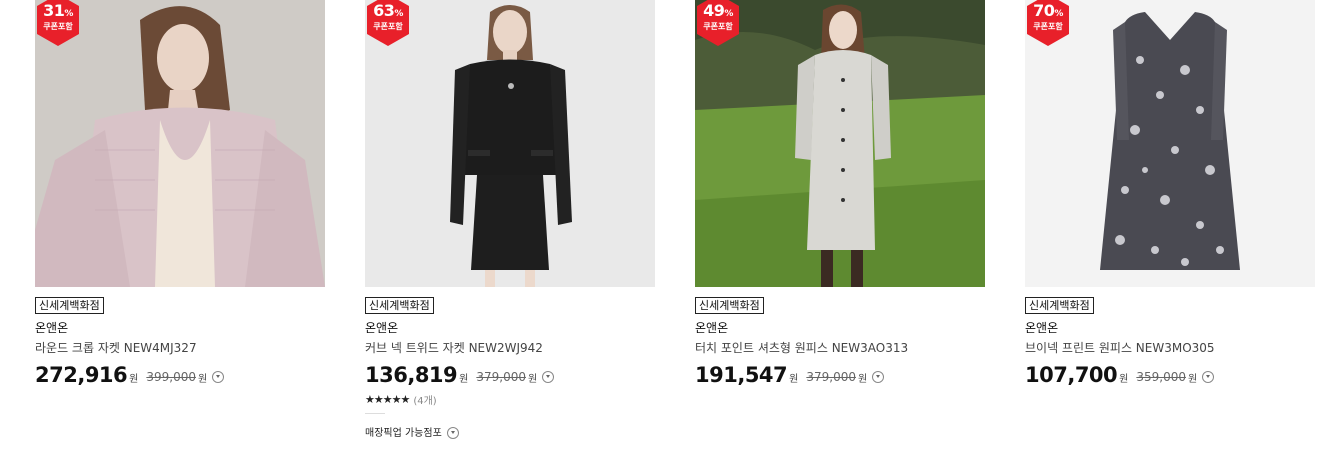 This screenshot has height=452, width=1328. Describe the element at coordinates (180, 348) in the screenshot. I see `product-name: 라운드 크롭 자켓 NEW4MJ327` at that location.